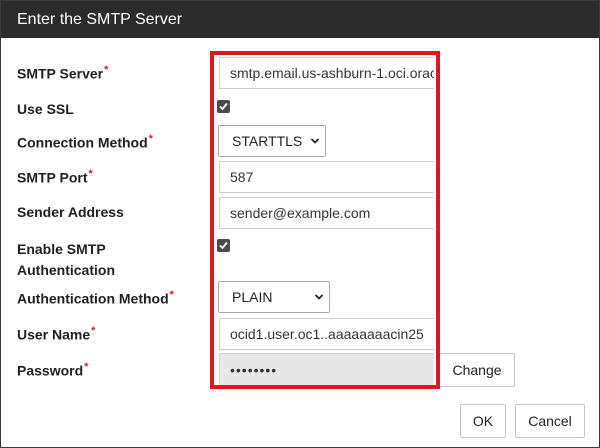  Describe the element at coordinates (326, 334) in the screenshot. I see `user-name-input: ocid1.user.oc1..aaaaaaaacin25` at that location.